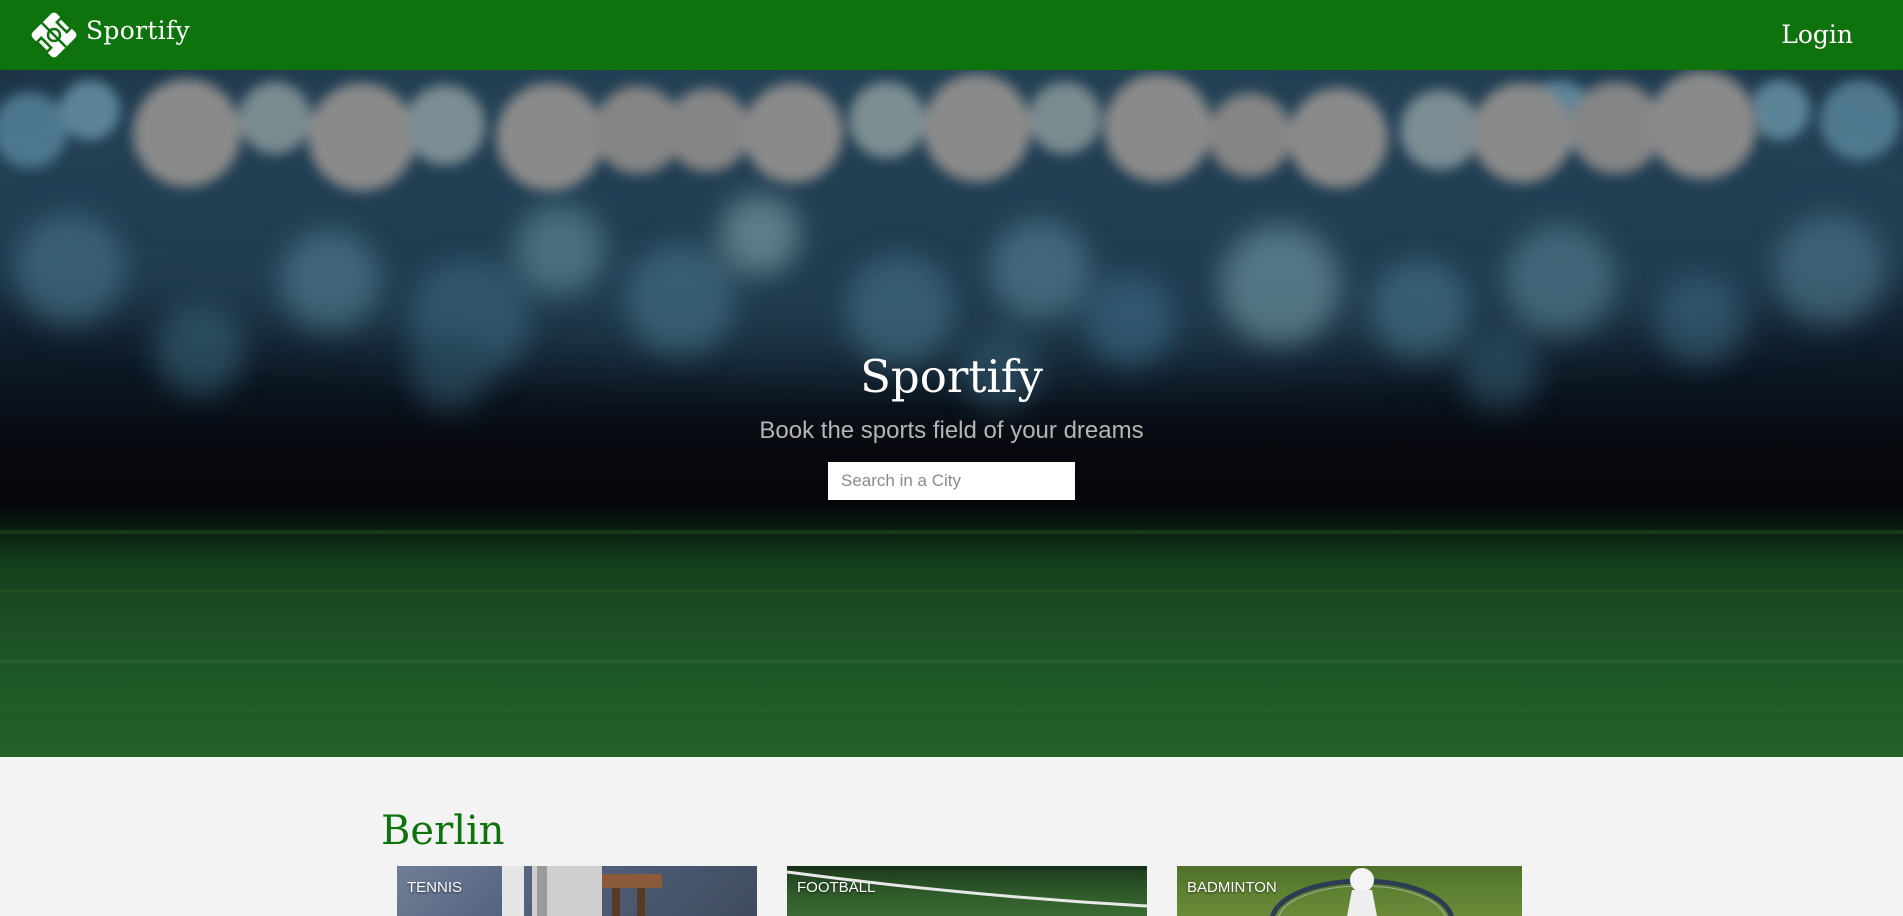 The height and width of the screenshot is (916, 1903). Describe the element at coordinates (1349, 891) in the screenshot. I see `sport-card-badminton: BADMINTON` at that location.